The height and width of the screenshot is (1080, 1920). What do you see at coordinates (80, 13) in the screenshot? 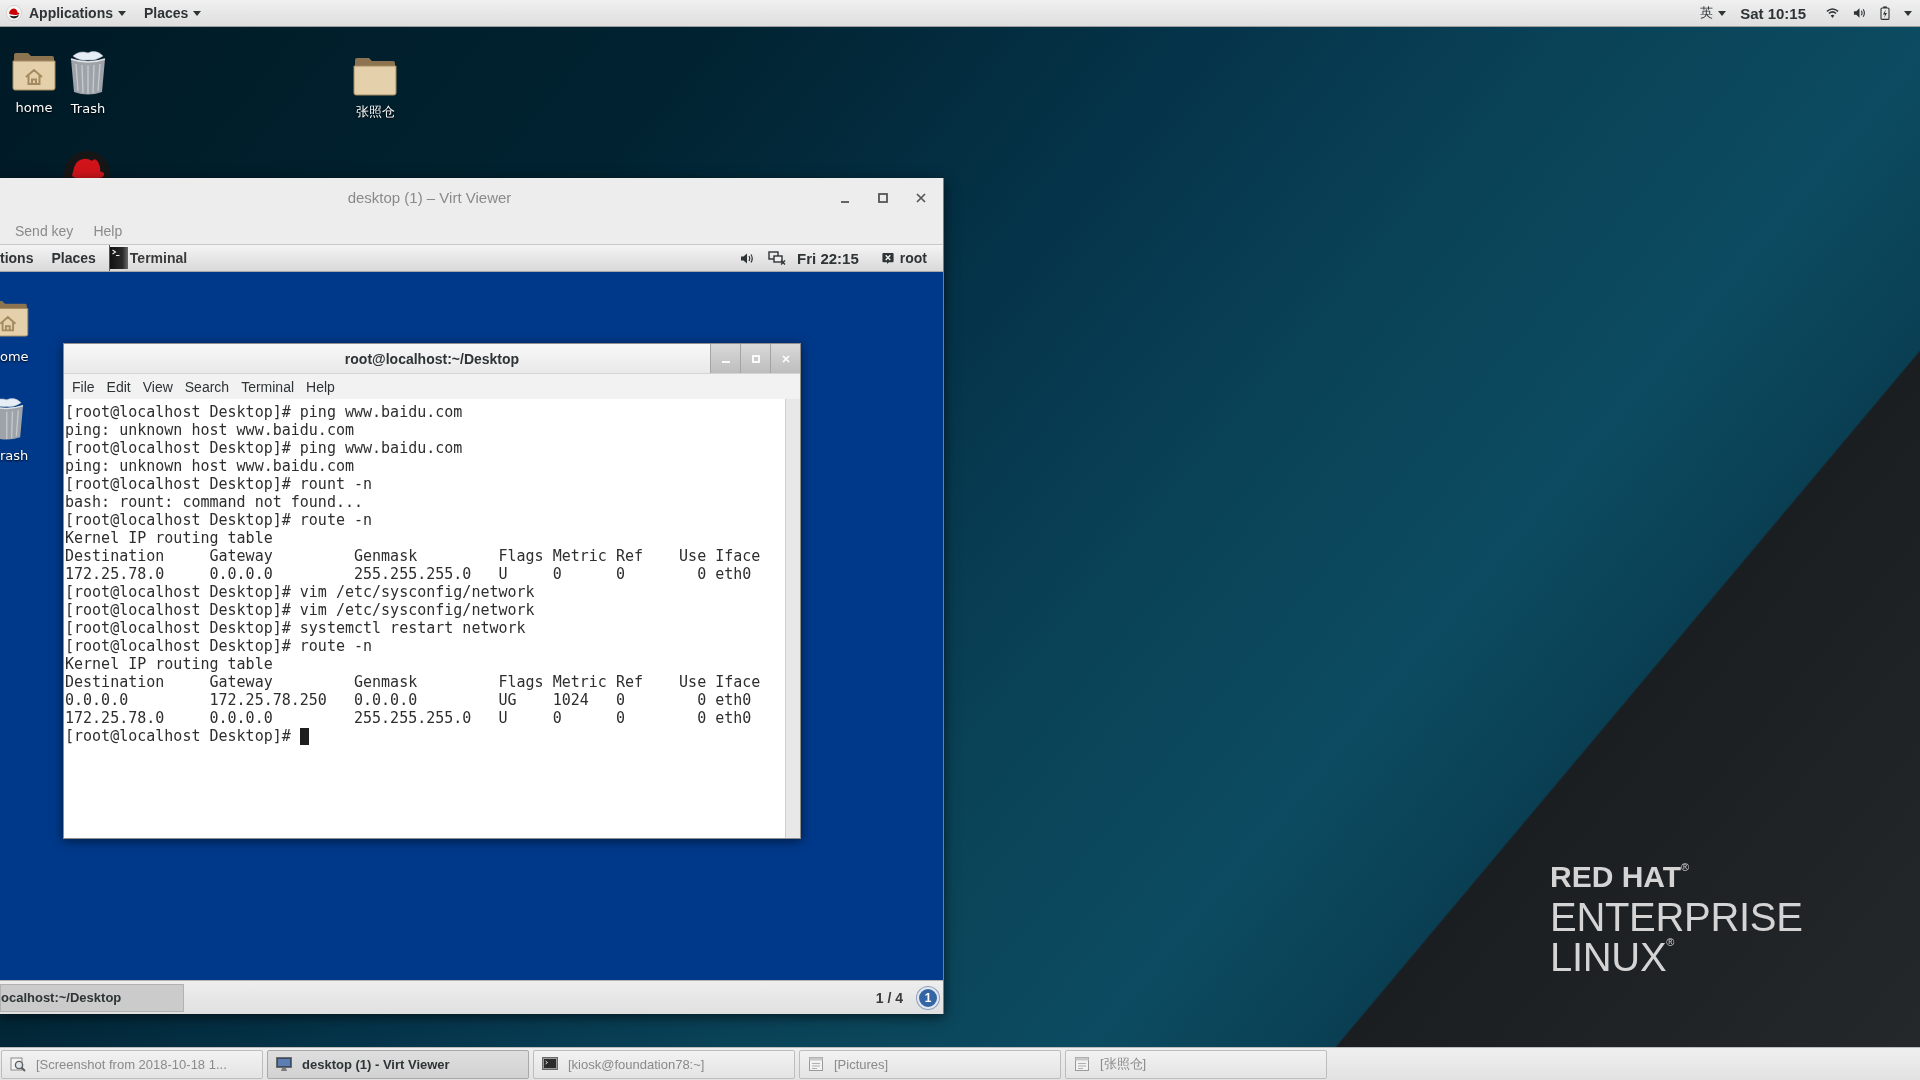
I see `top-menu: Applications` at bounding box center [80, 13].